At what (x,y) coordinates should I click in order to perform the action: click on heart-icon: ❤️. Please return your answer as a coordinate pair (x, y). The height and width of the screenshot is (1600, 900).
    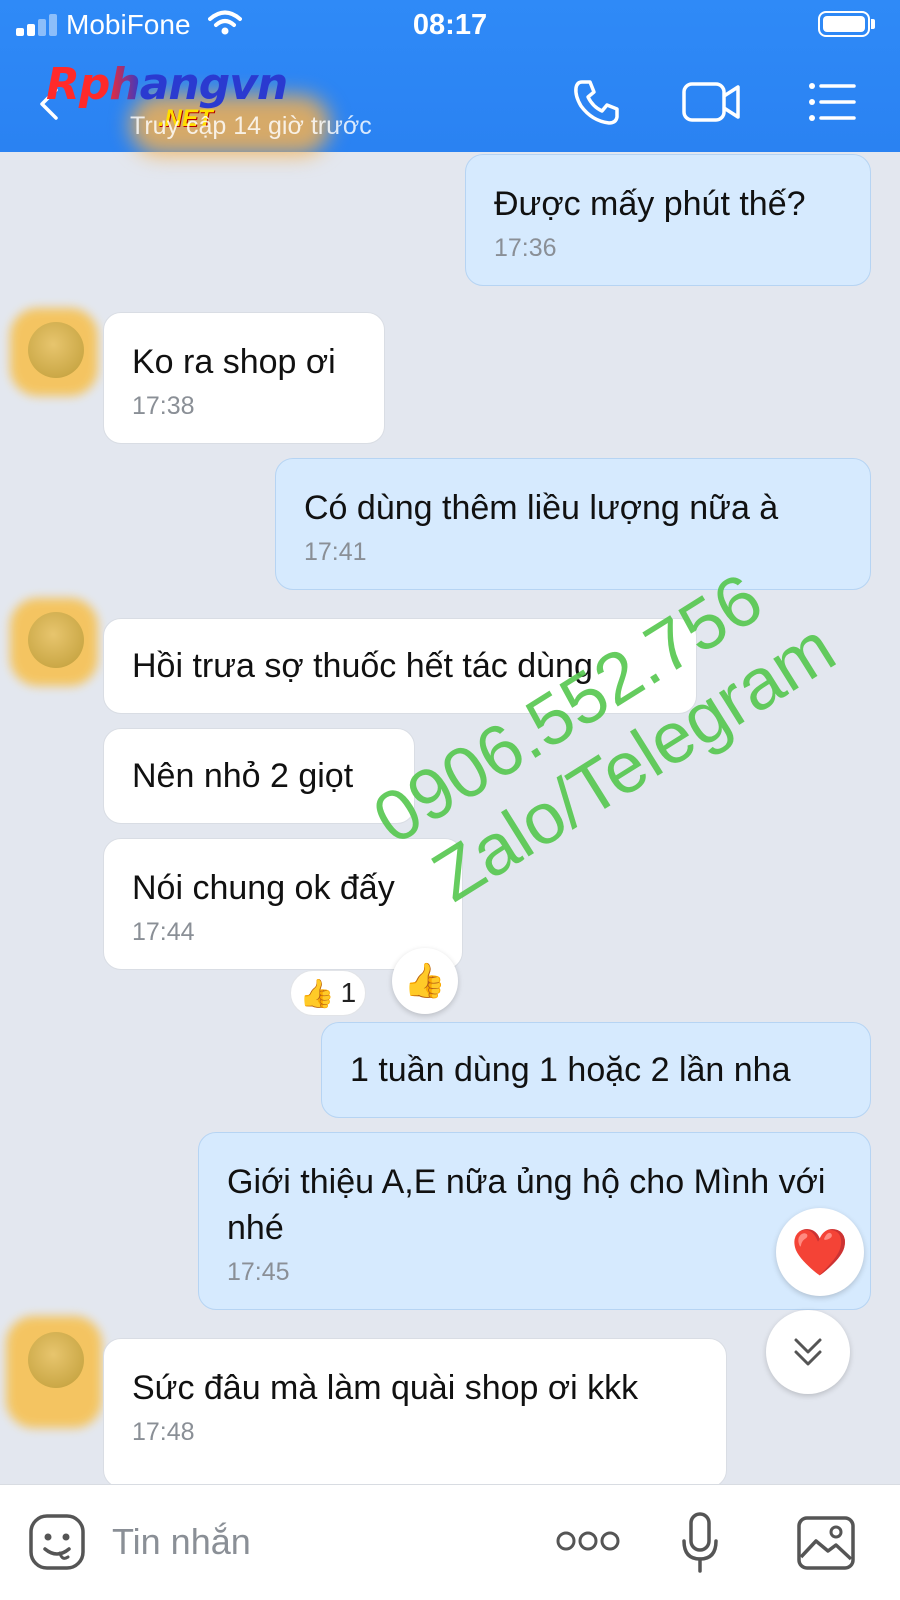
    Looking at the image, I should click on (820, 1251).